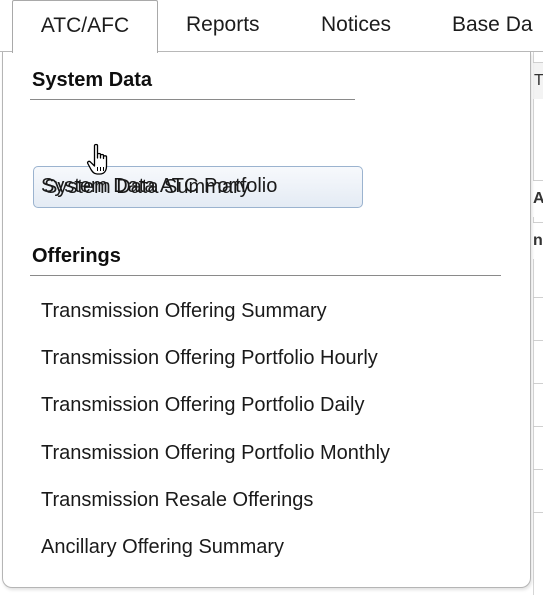  What do you see at coordinates (538, 323) in the screenshot?
I see `background-table-edge` at bounding box center [538, 323].